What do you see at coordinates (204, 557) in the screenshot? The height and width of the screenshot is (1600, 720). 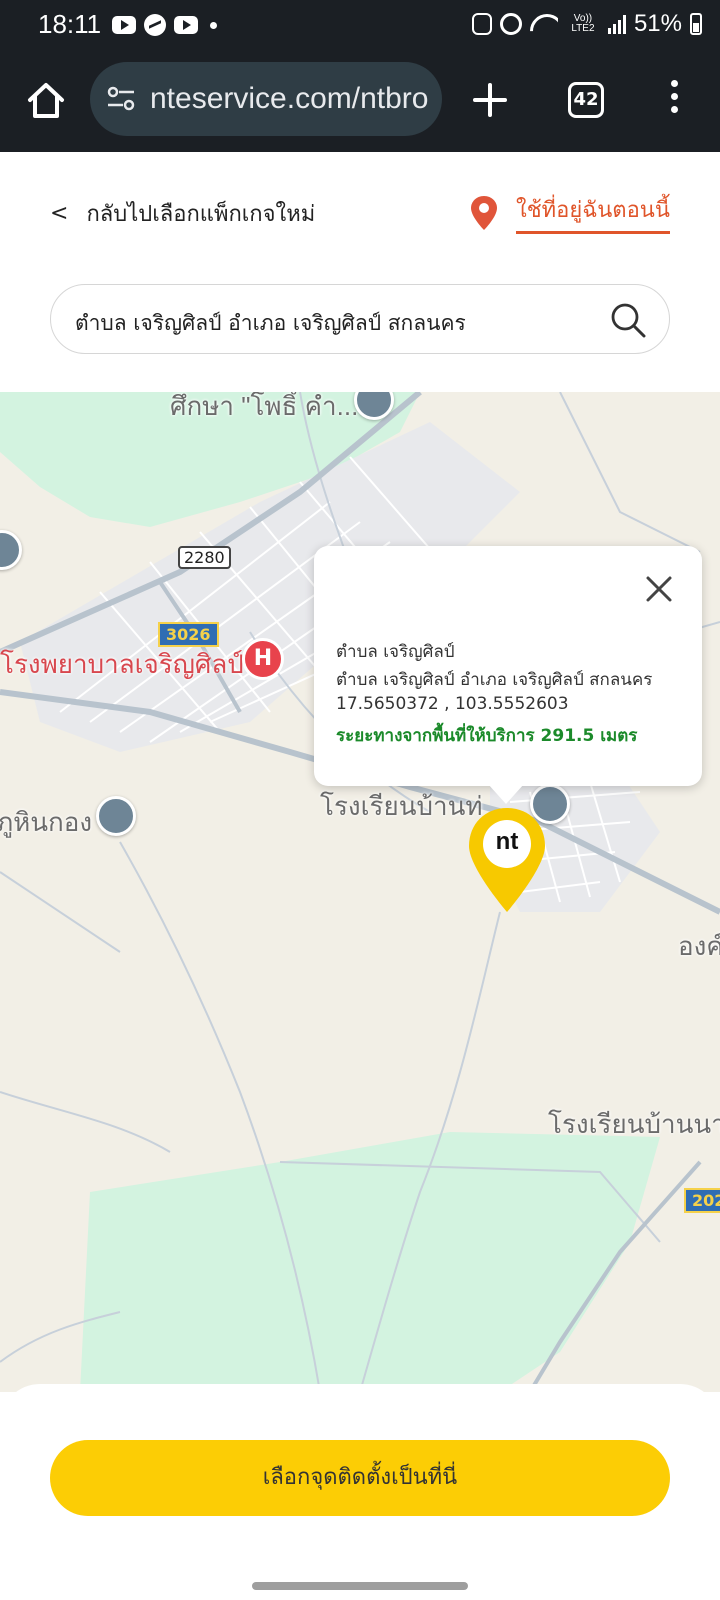 I see `road-2280-label: 2280` at bounding box center [204, 557].